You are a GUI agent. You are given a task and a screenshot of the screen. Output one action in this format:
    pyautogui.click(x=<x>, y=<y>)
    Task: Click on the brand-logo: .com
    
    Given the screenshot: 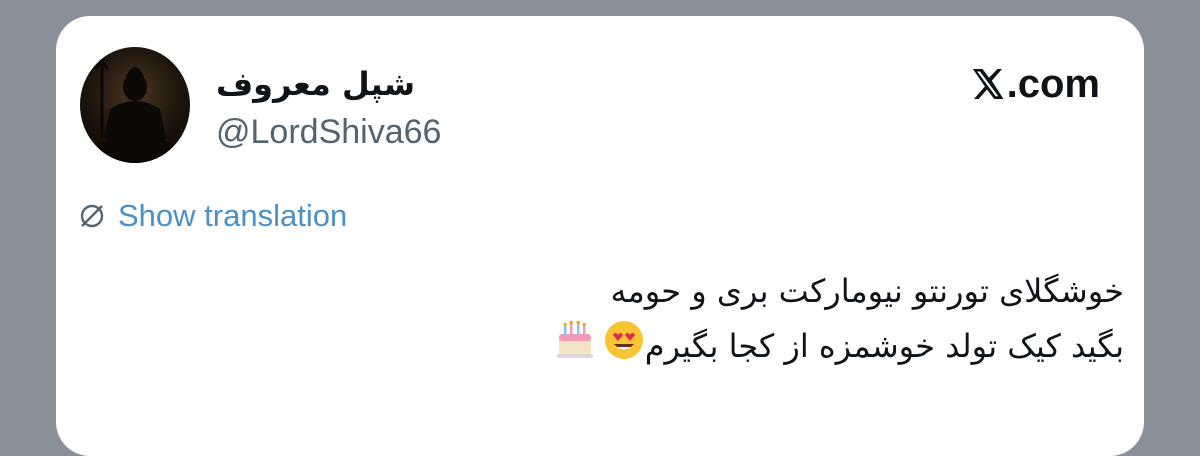 What is the action you would take?
    pyautogui.click(x=1034, y=84)
    